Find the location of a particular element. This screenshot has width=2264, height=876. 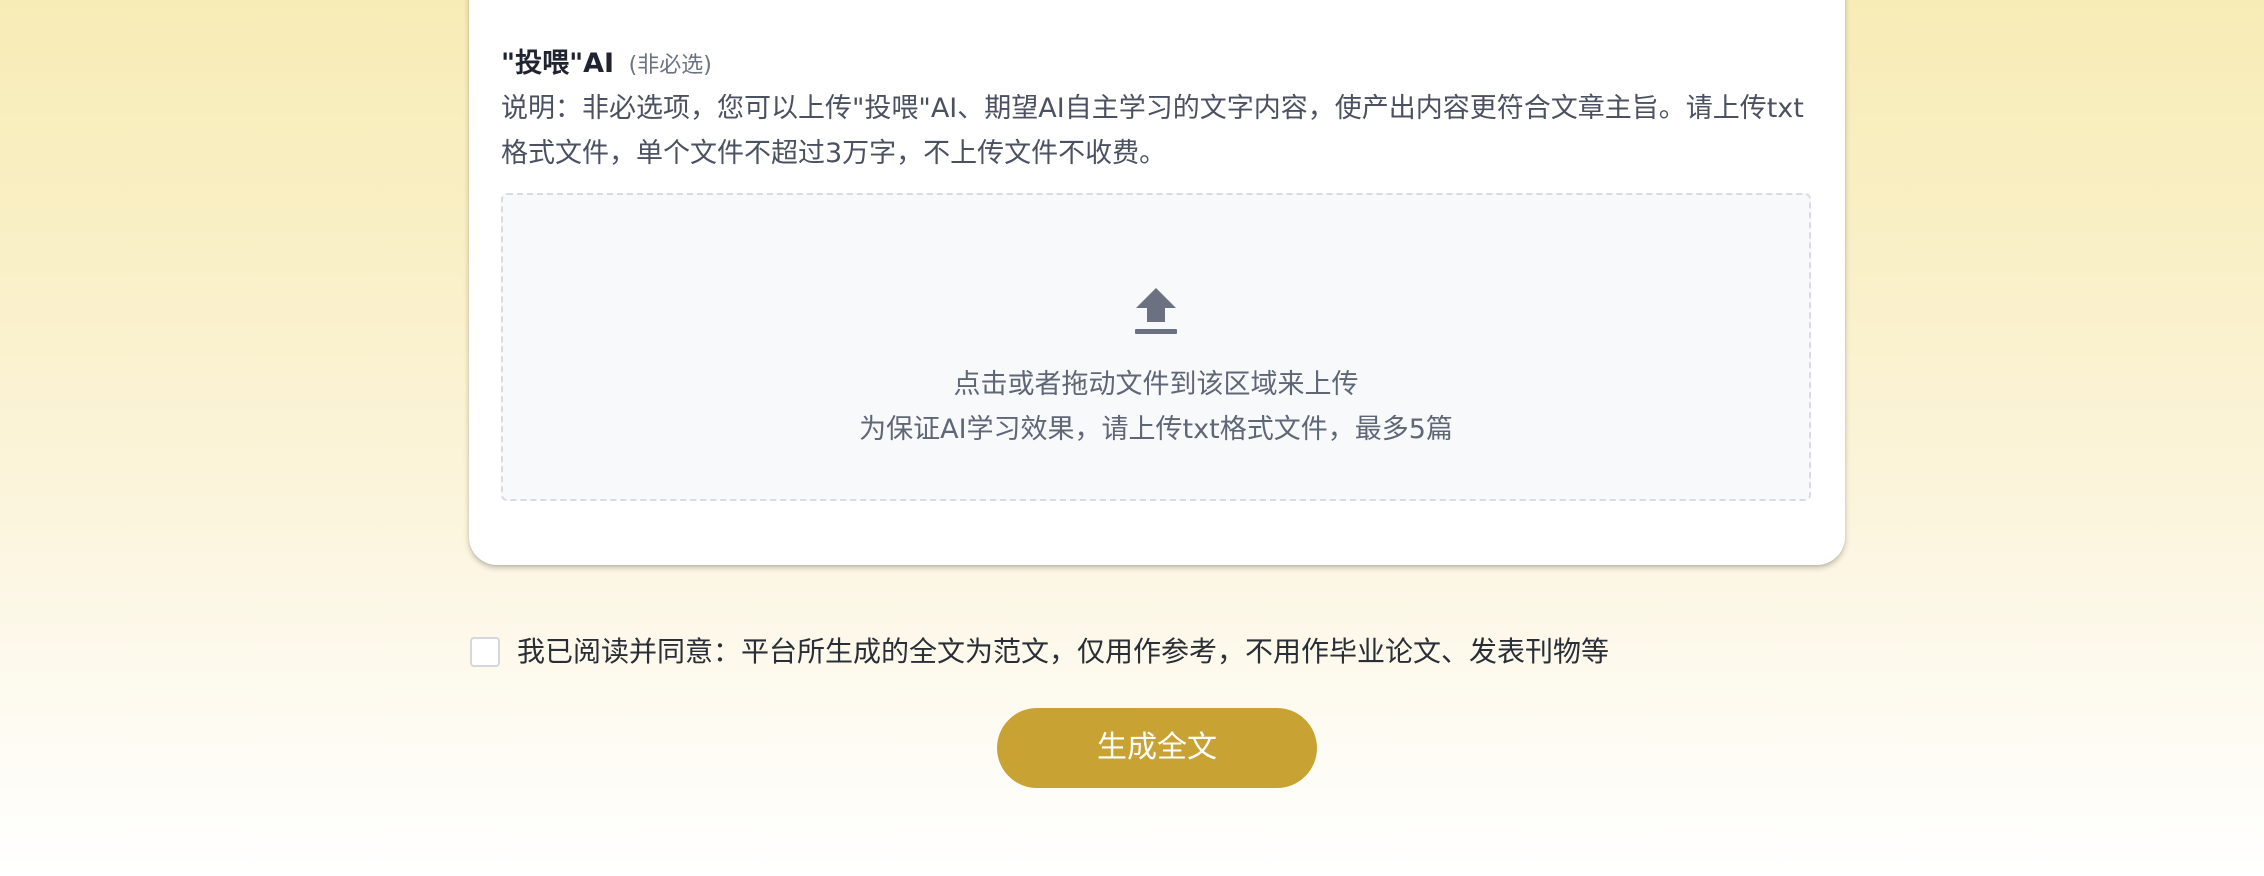

upload-icon is located at coordinates (1156, 311).